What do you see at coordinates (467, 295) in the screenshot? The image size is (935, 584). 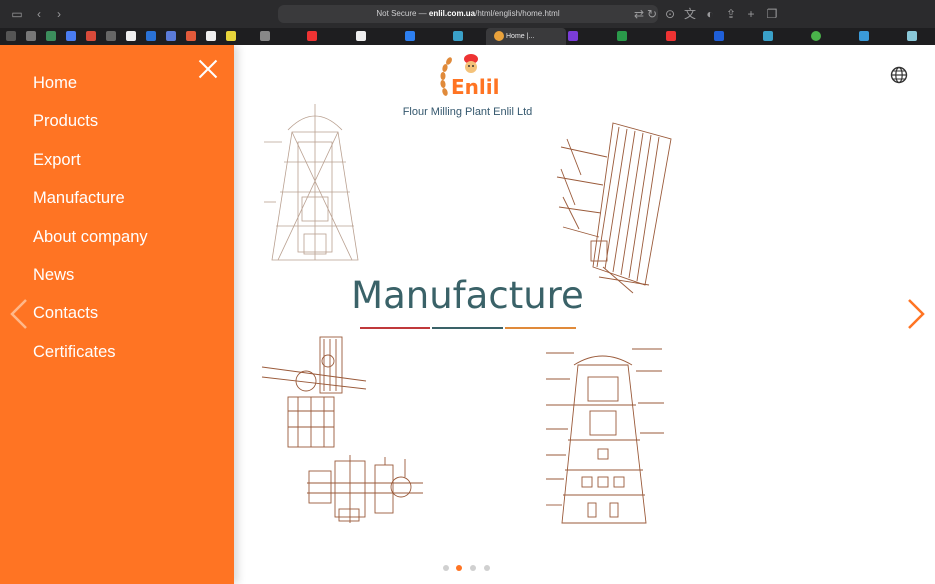 I see `slide-title: Manufacture` at bounding box center [467, 295].